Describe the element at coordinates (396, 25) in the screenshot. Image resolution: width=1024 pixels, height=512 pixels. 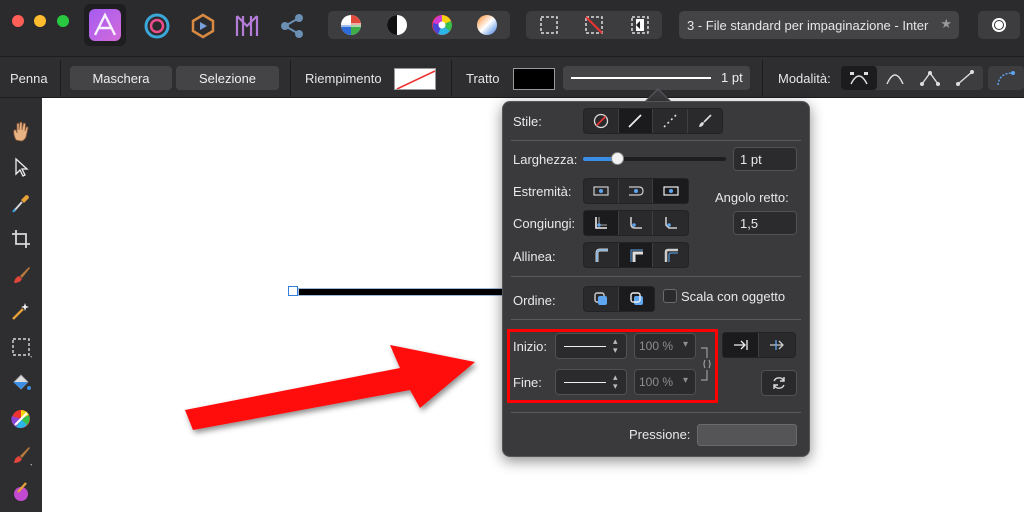
I see `black-white-icon` at that location.